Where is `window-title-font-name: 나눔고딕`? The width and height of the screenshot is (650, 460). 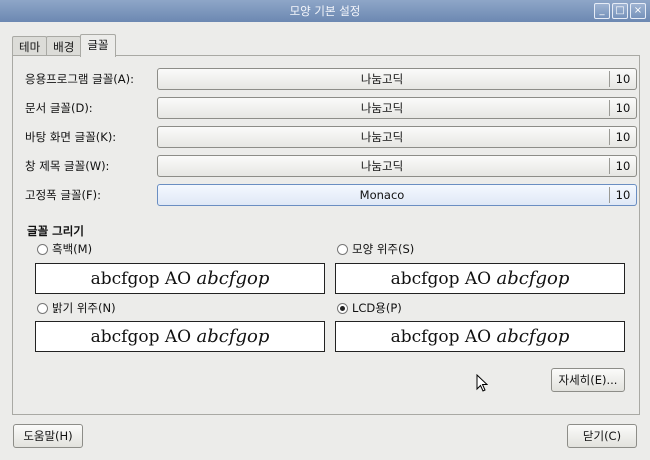 window-title-font-name: 나눔고딕 is located at coordinates (382, 166).